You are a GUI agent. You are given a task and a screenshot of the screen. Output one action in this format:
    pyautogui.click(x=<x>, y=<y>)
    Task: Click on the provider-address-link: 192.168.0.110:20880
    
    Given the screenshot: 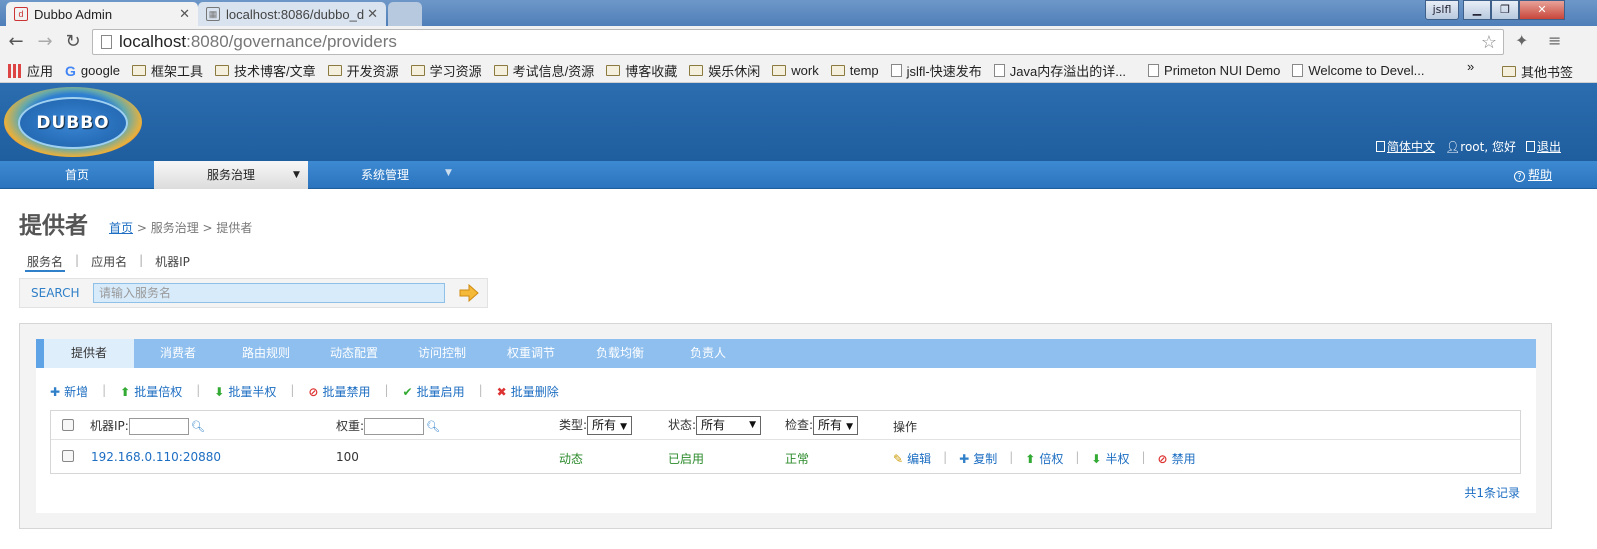 What is the action you would take?
    pyautogui.click(x=156, y=457)
    